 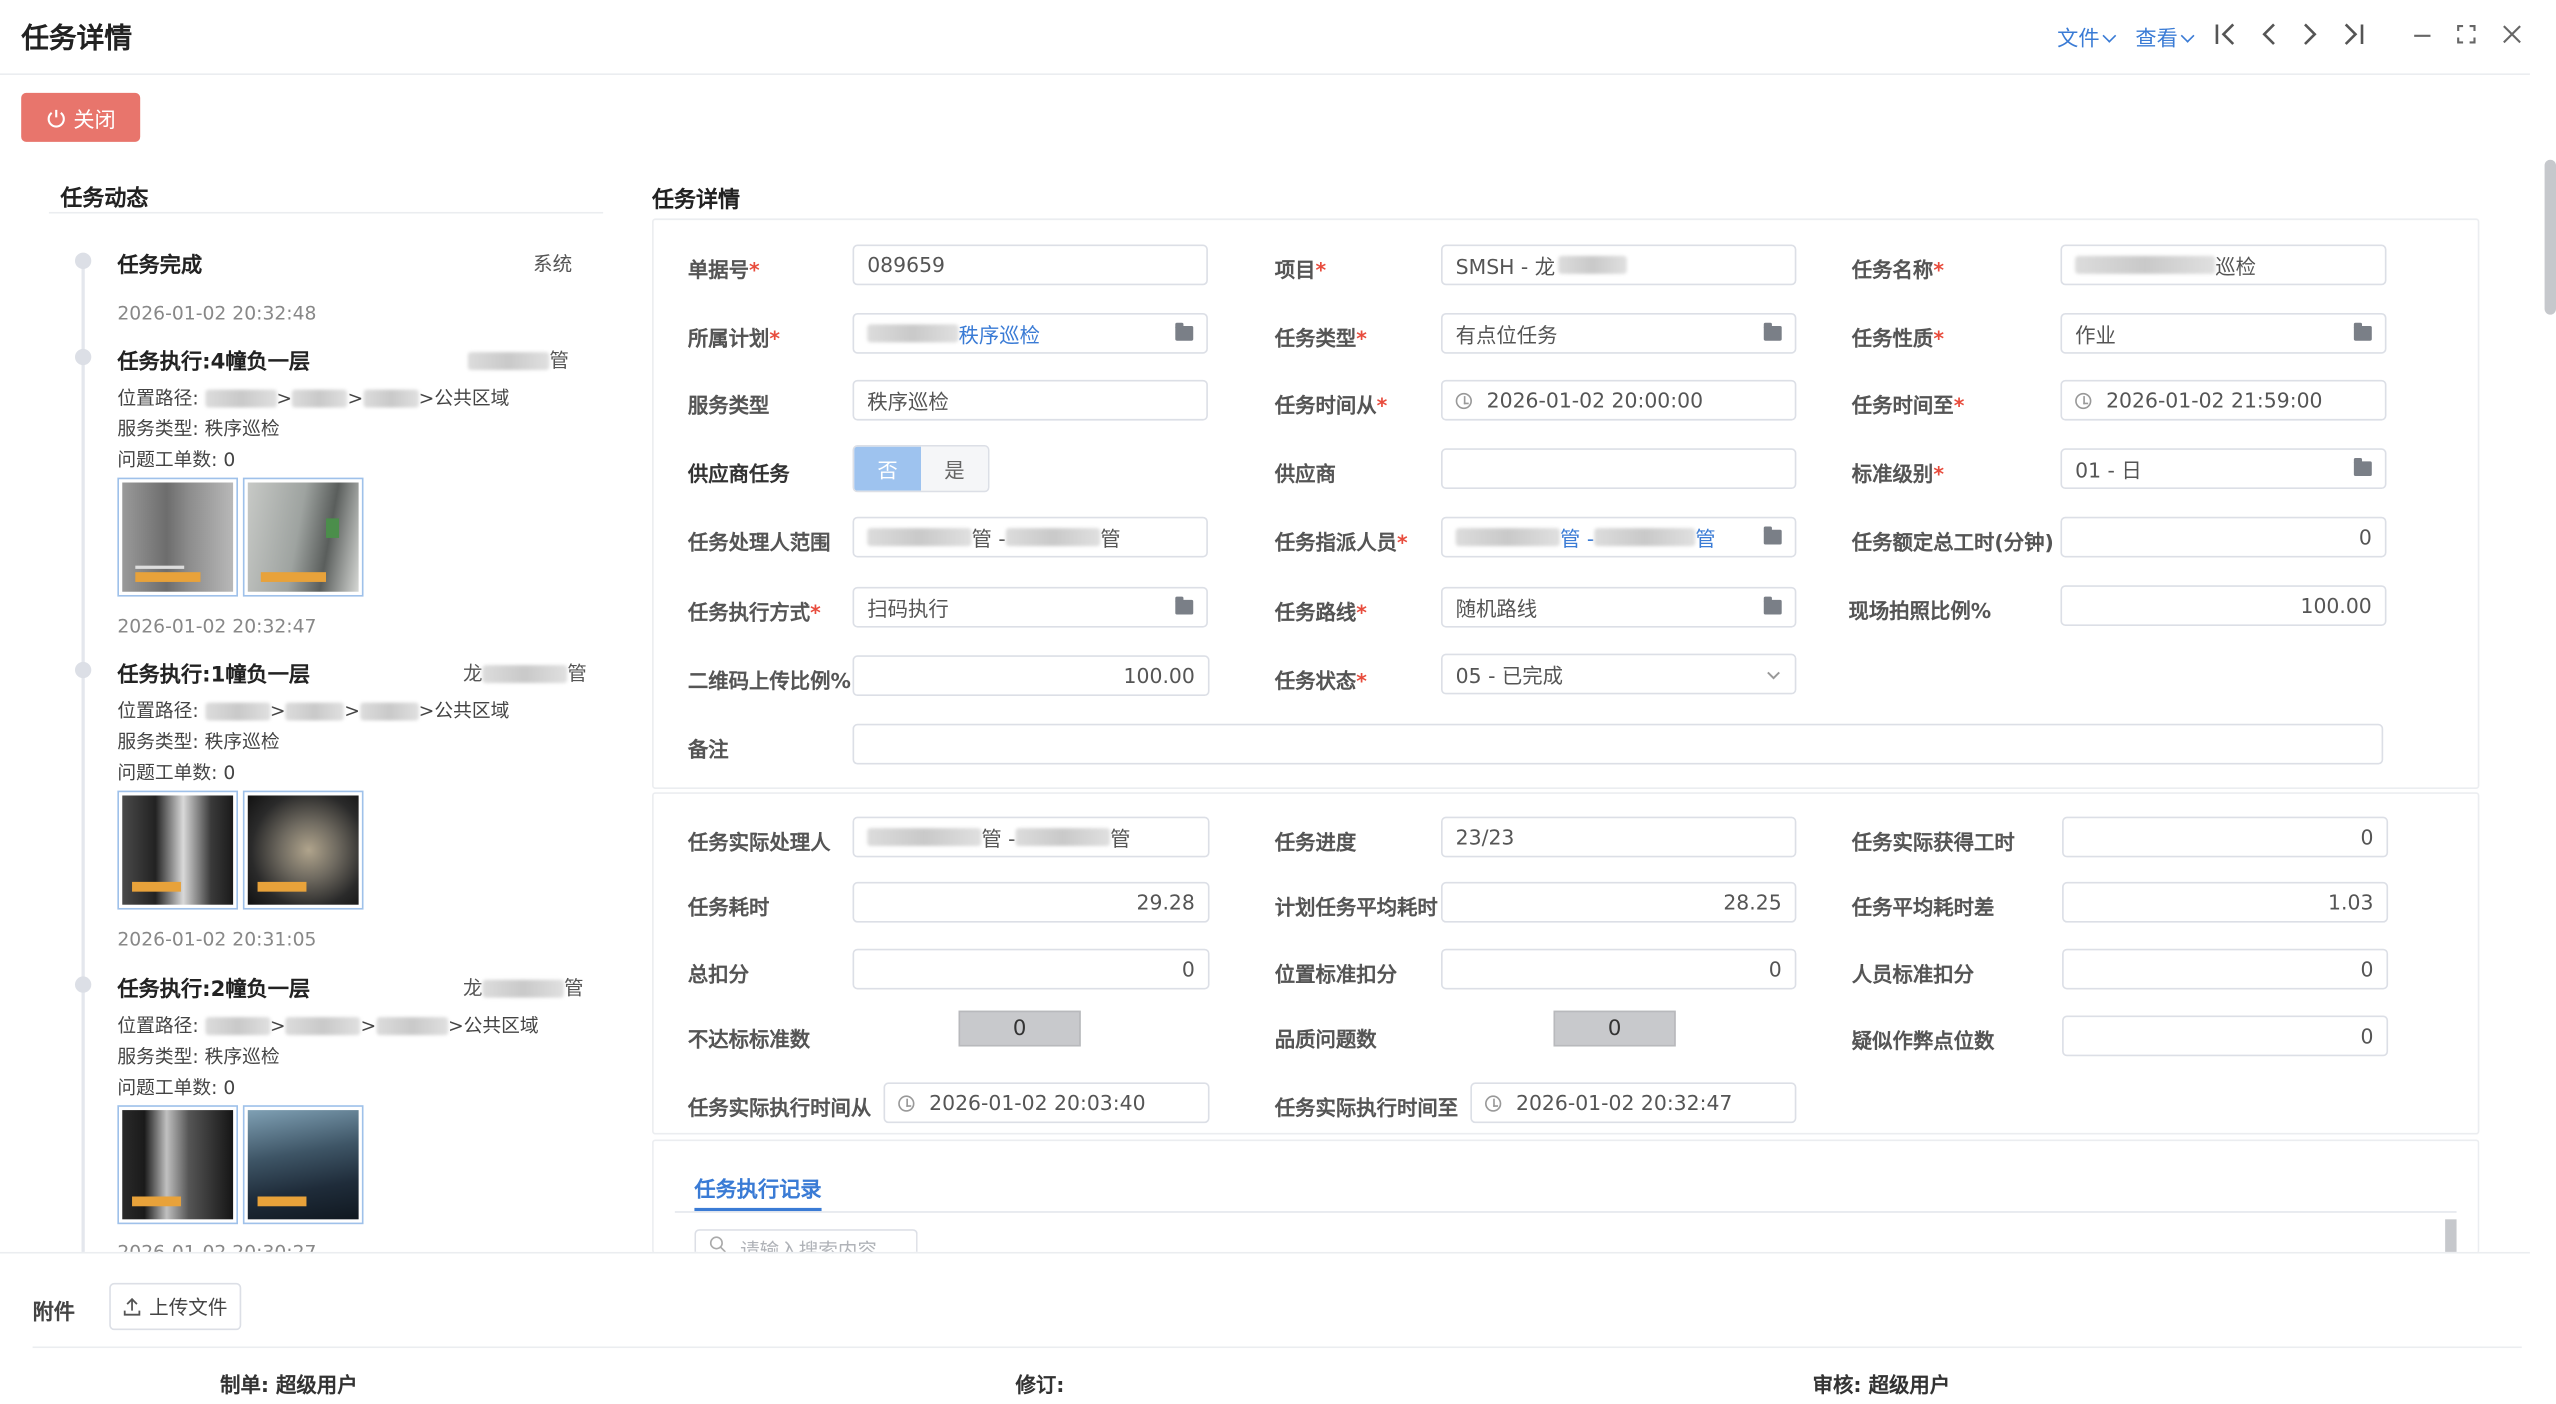 What do you see at coordinates (2511, 34) in the screenshot?
I see `close-window-icon` at bounding box center [2511, 34].